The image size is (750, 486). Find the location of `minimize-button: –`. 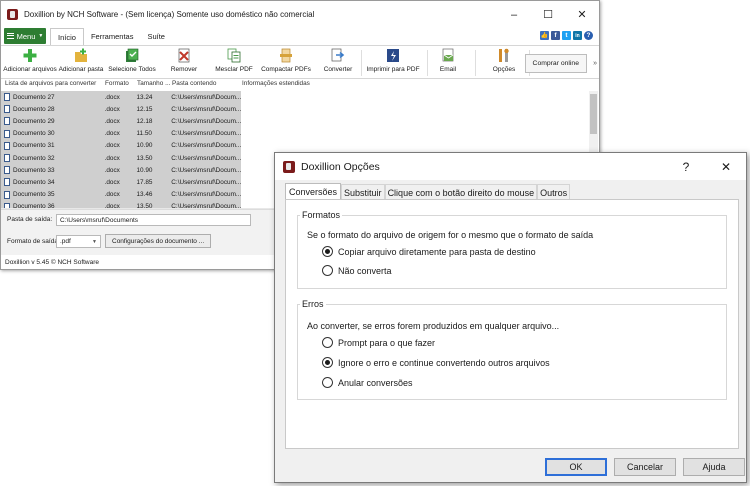

minimize-button: – is located at coordinates (514, 14).